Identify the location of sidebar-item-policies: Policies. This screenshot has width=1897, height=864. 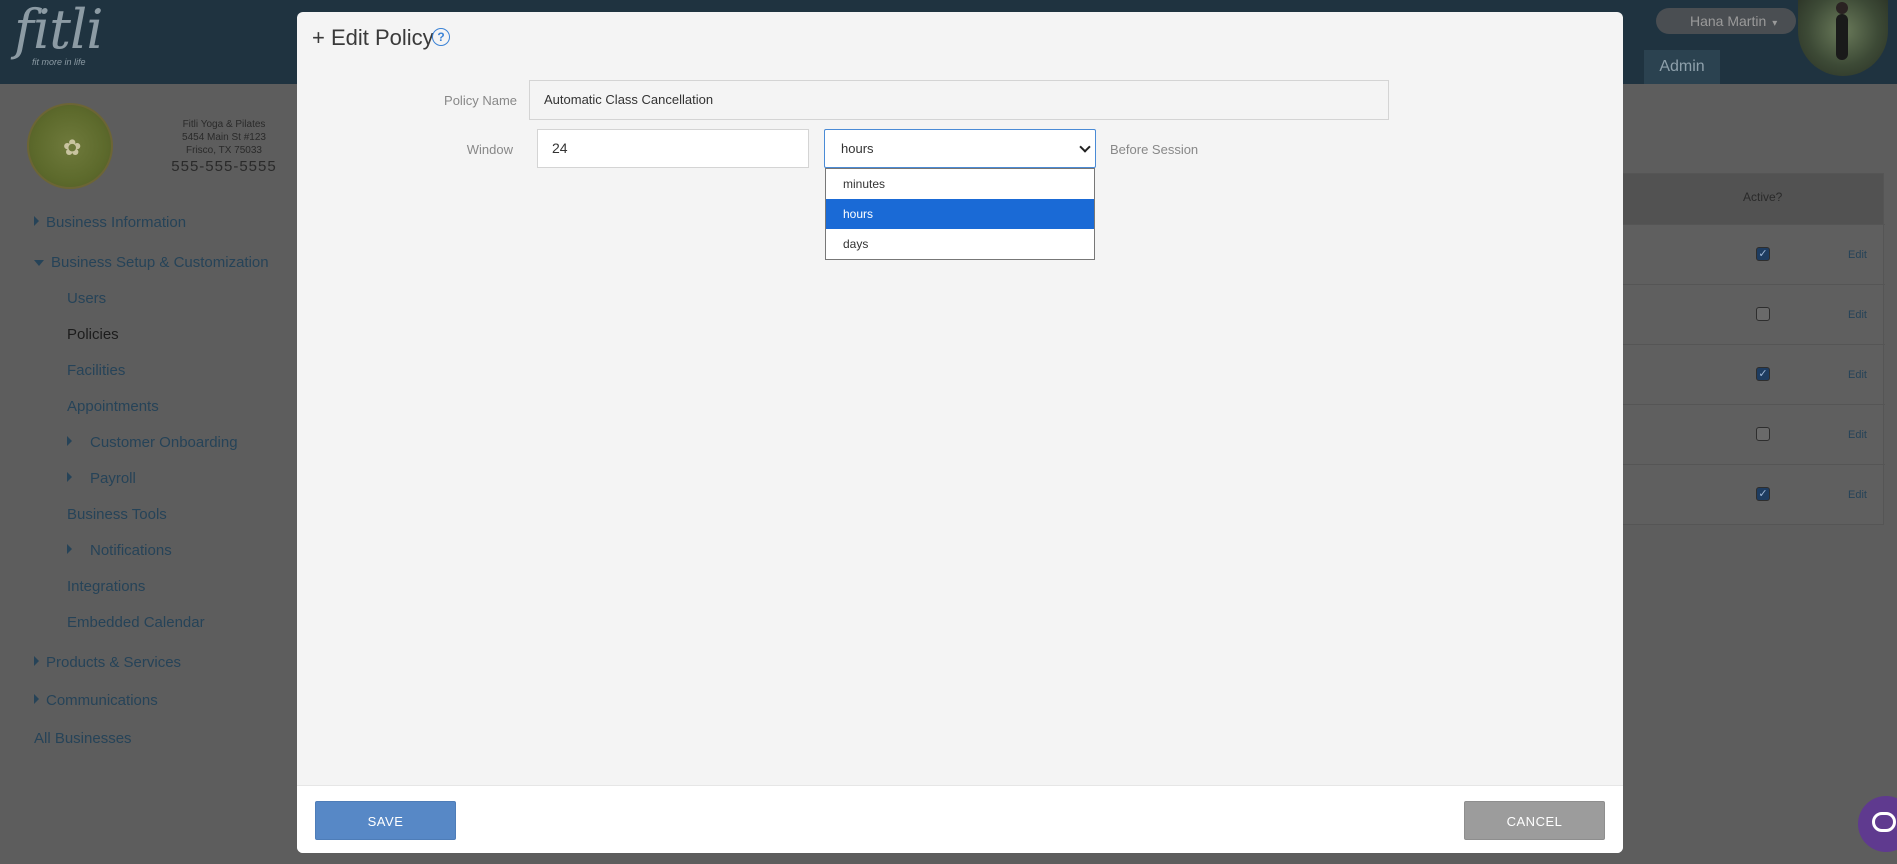
(93, 334).